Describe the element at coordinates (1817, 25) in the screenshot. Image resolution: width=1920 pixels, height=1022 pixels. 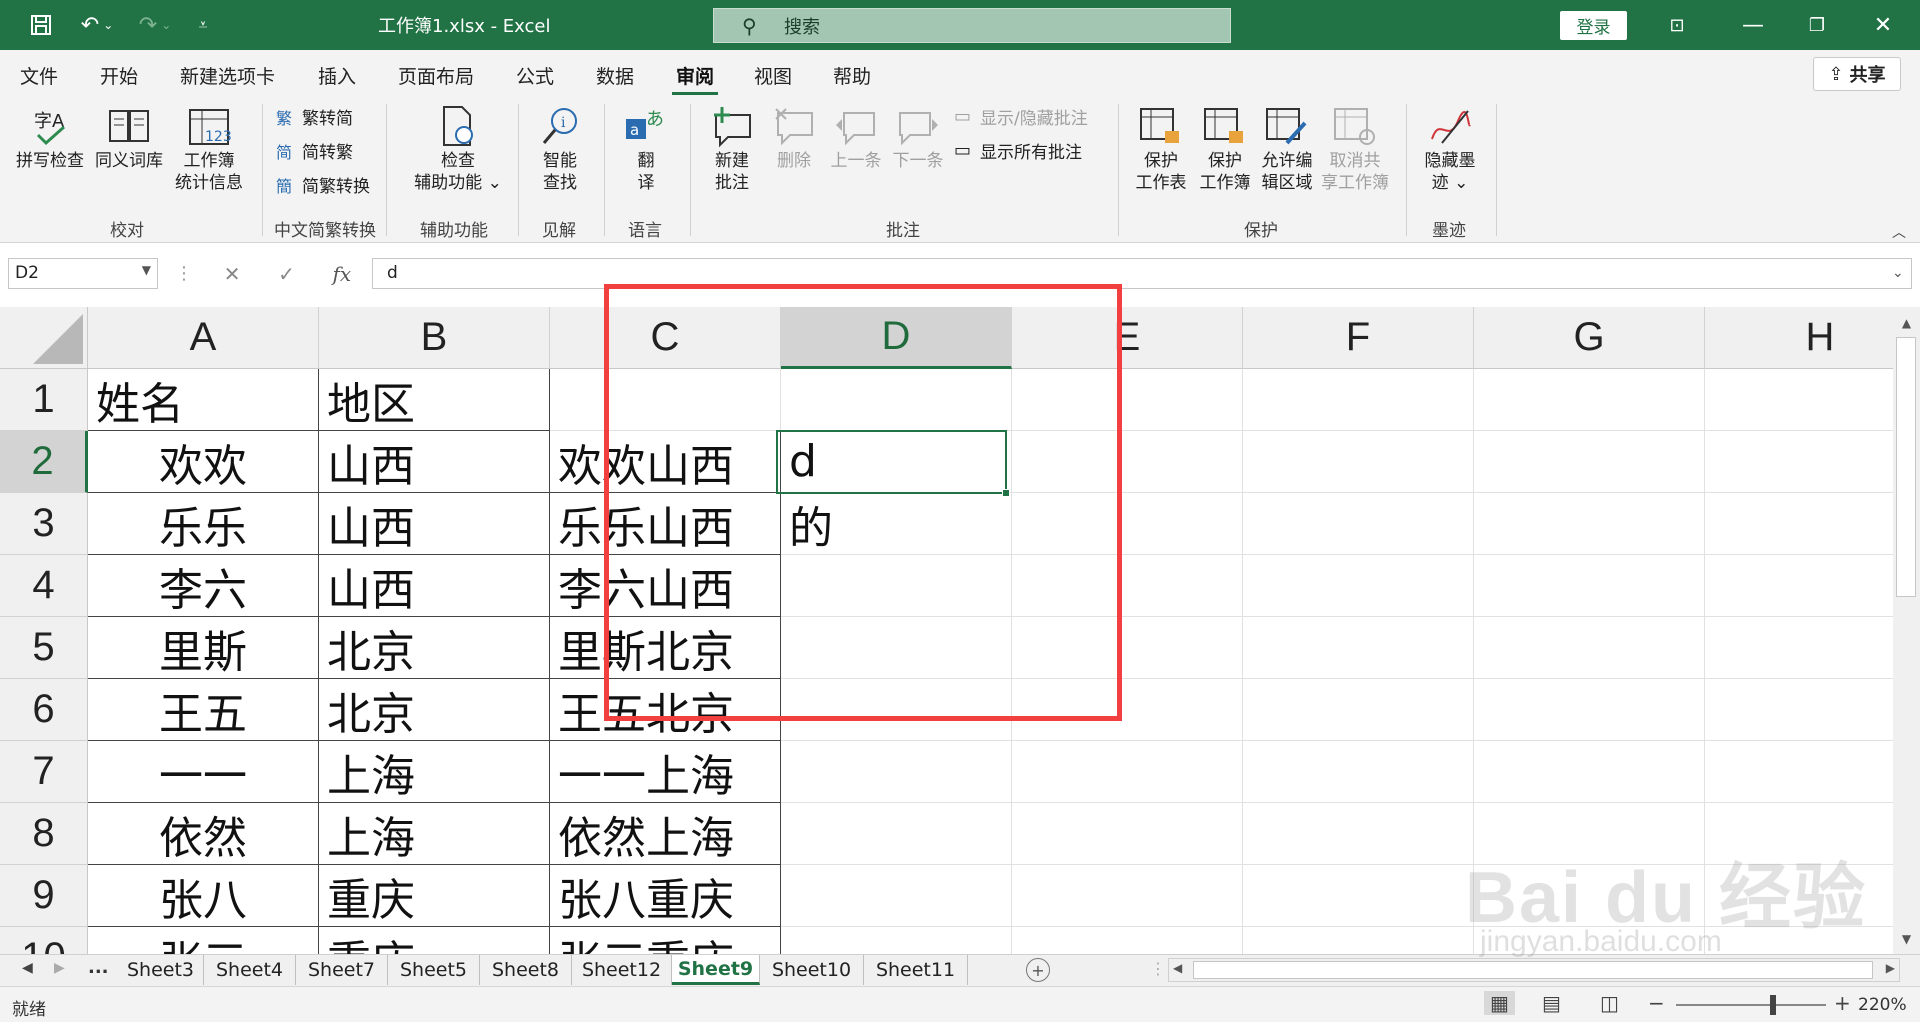
I see `restore-icon: ❐` at that location.